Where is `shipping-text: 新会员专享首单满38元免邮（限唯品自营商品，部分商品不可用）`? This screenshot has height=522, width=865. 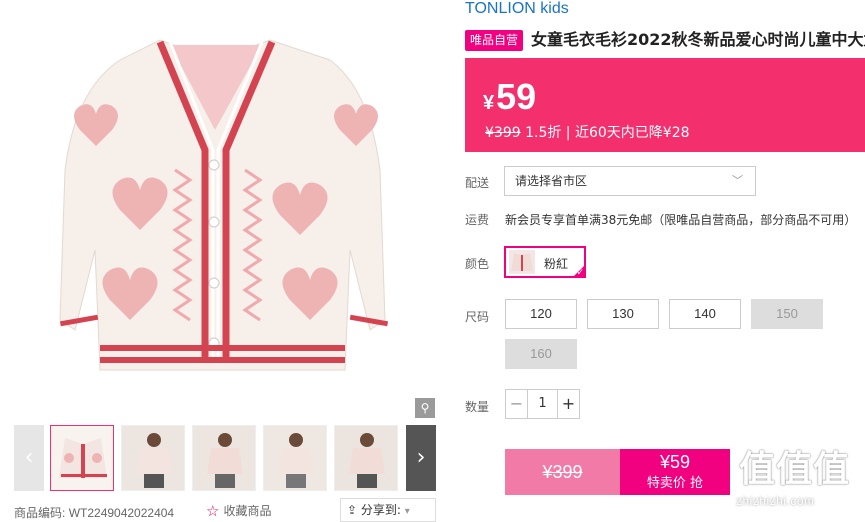 shipping-text: 新会员专享首单满38元免邮（限唯品自营商品，部分商品不可用） is located at coordinates (681, 220).